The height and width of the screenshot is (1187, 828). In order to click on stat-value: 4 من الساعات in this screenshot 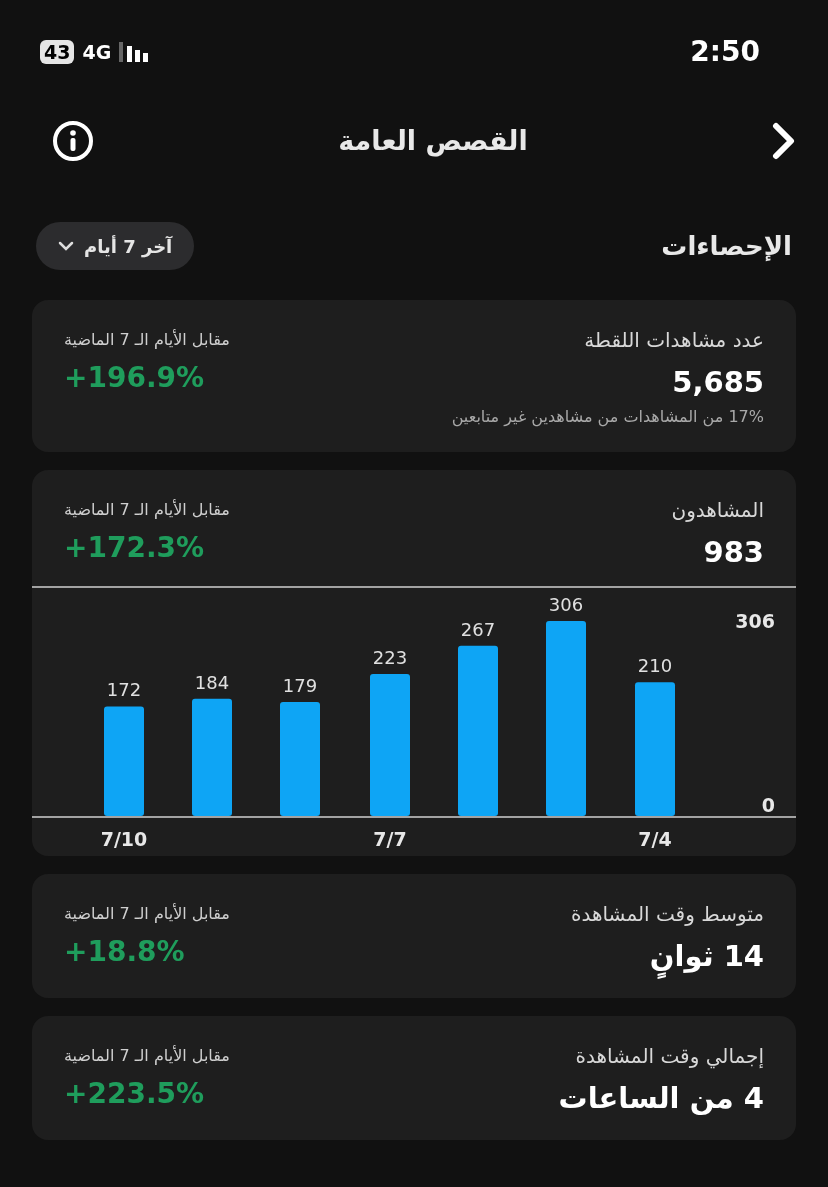, I will do `click(661, 1098)`.